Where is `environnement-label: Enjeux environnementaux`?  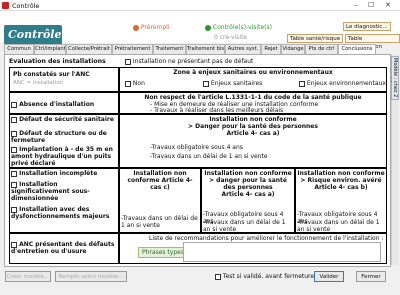 environnement-label: Enjeux environnementaux is located at coordinates (346, 83).